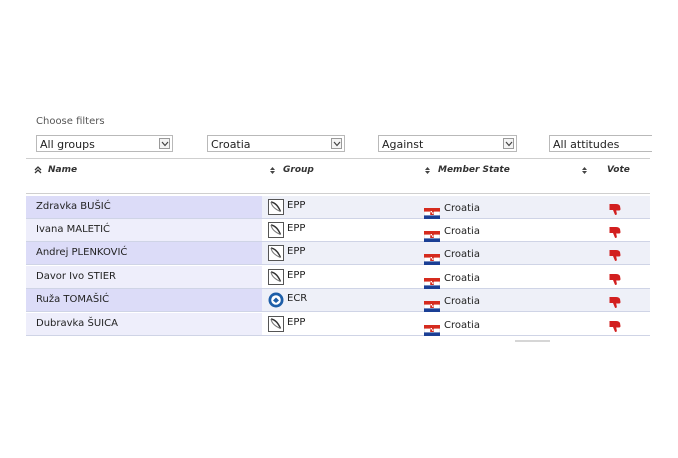 The height and width of the screenshot is (458, 678). Describe the element at coordinates (297, 298) in the screenshot. I see `group-label: ECR` at that location.